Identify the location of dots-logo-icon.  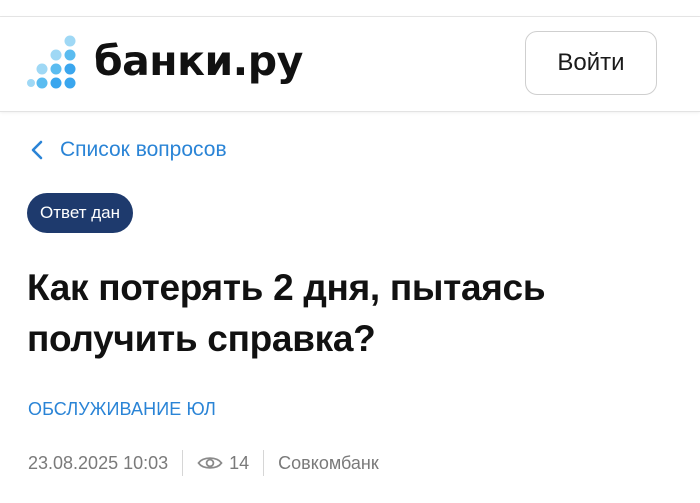
(51, 62).